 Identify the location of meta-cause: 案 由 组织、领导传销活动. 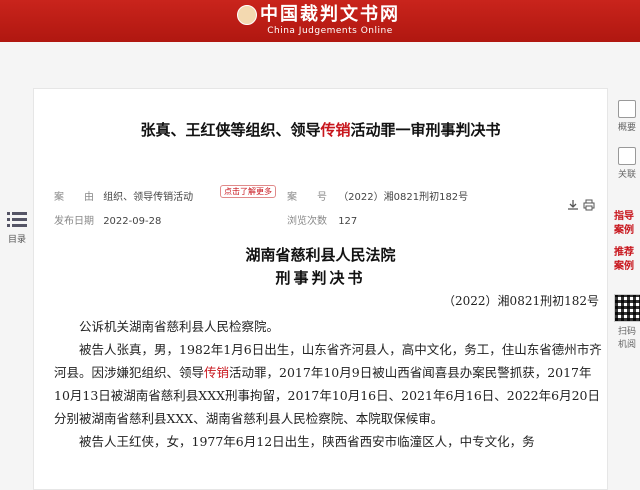
(123, 195).